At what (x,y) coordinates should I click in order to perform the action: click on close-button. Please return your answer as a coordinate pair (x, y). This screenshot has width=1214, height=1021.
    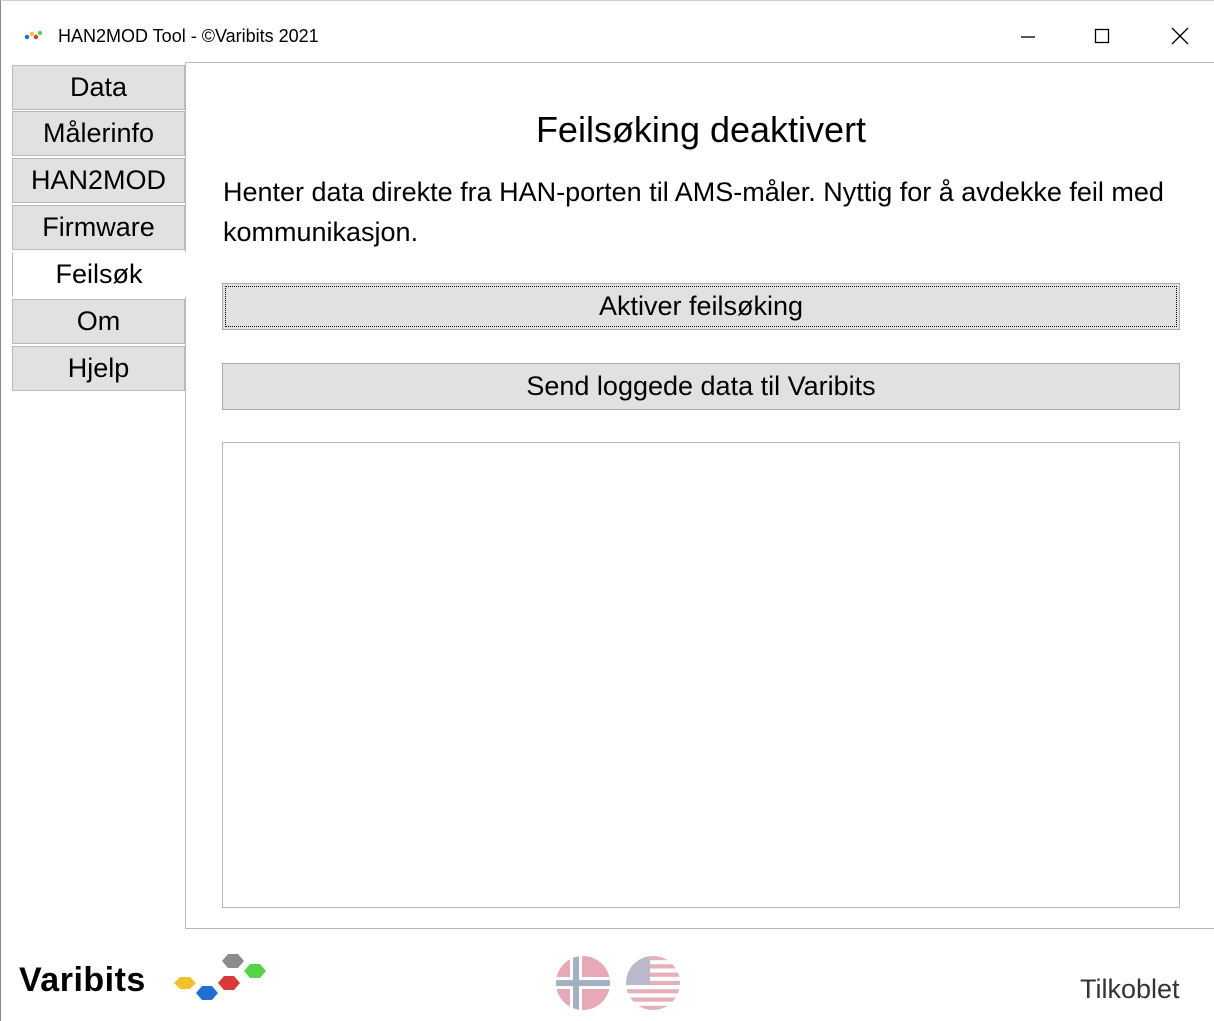
    Looking at the image, I should click on (1180, 36).